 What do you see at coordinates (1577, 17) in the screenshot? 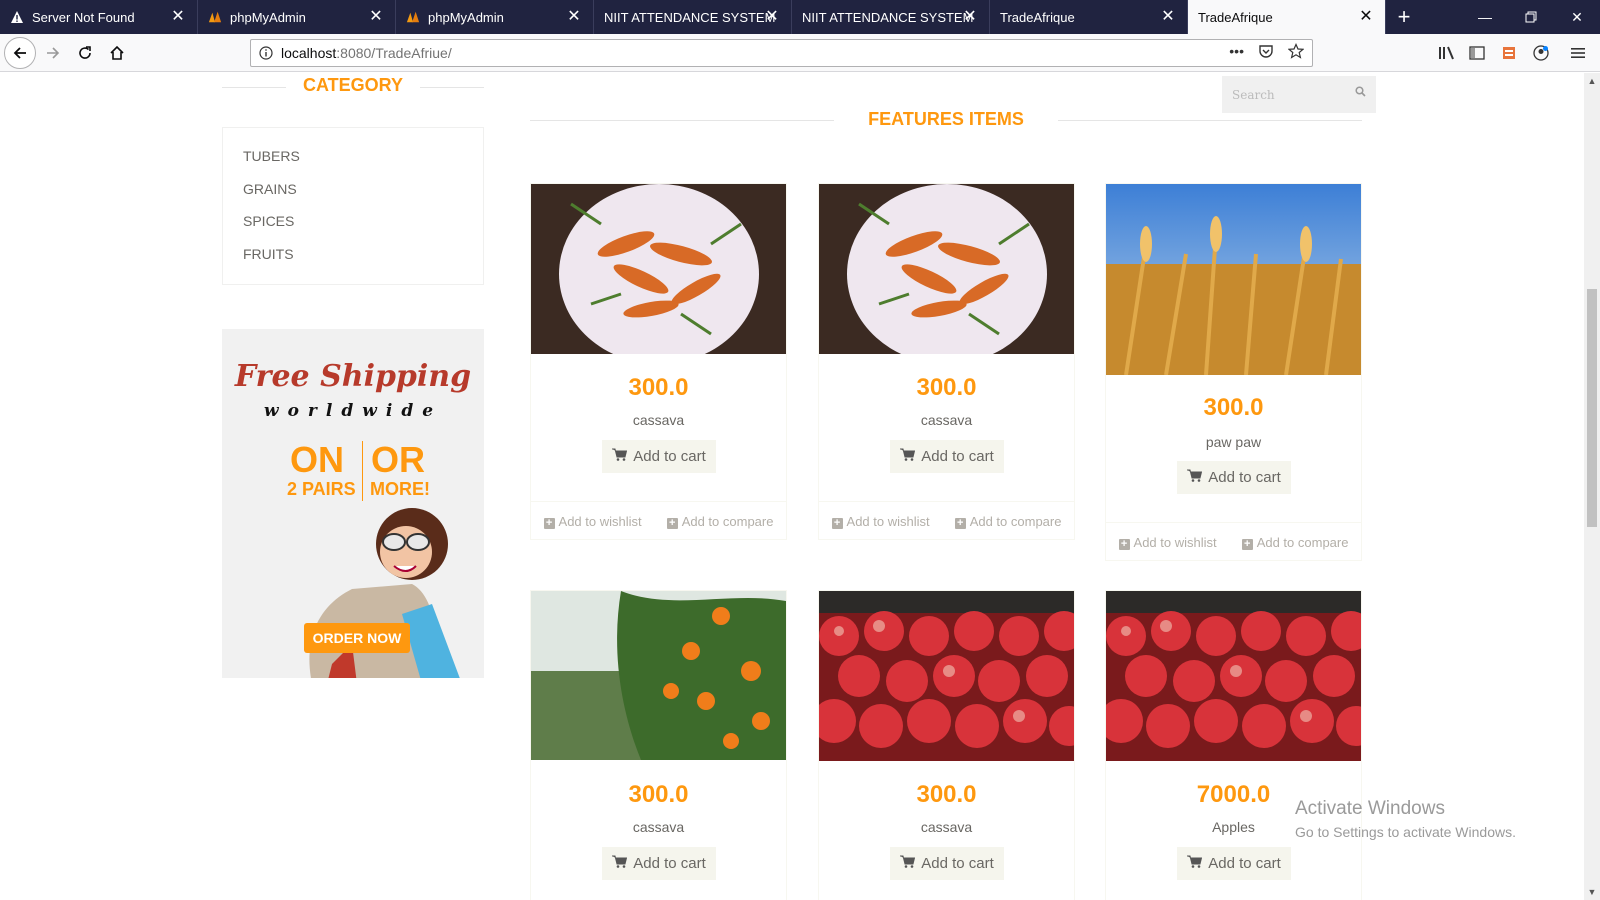
I see `close-window-button: ✕` at bounding box center [1577, 17].